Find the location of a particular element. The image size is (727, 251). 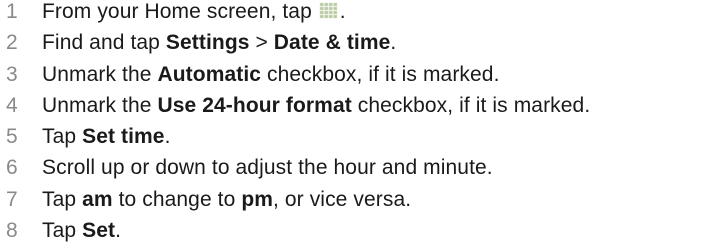

ui-term: Settings is located at coordinates (207, 43).